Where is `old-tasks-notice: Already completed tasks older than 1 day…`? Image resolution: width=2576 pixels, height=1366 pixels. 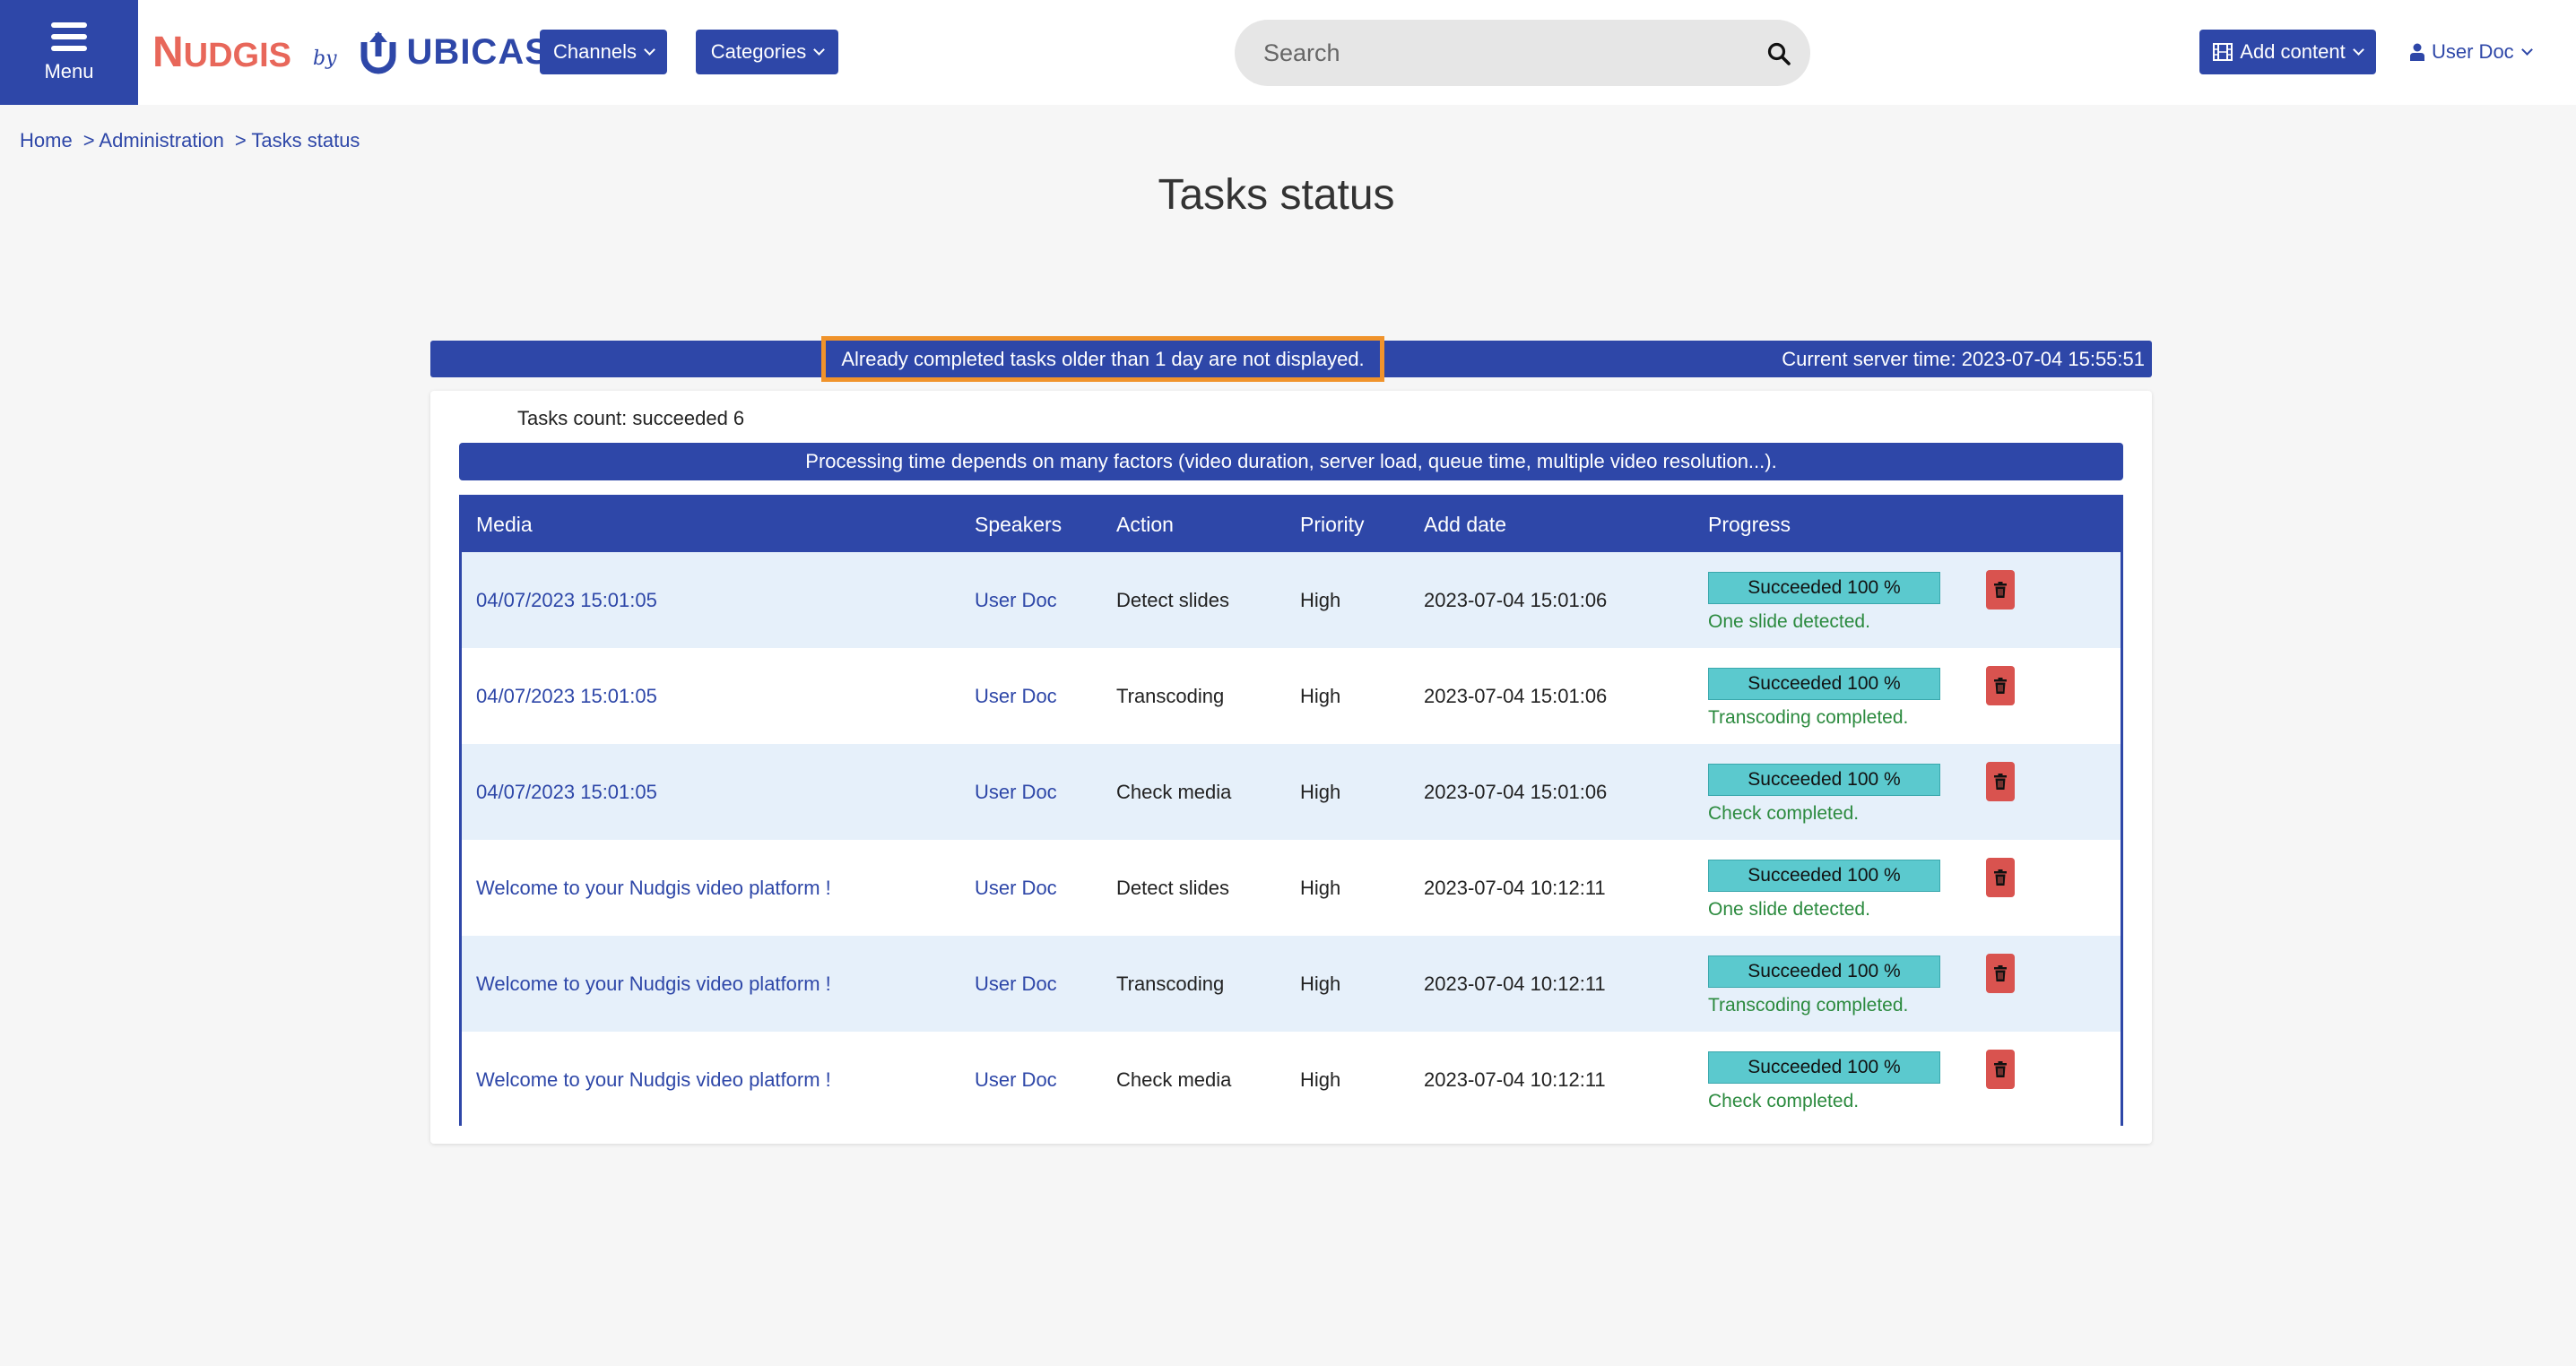
old-tasks-notice: Already completed tasks older than 1 day… is located at coordinates (1102, 359).